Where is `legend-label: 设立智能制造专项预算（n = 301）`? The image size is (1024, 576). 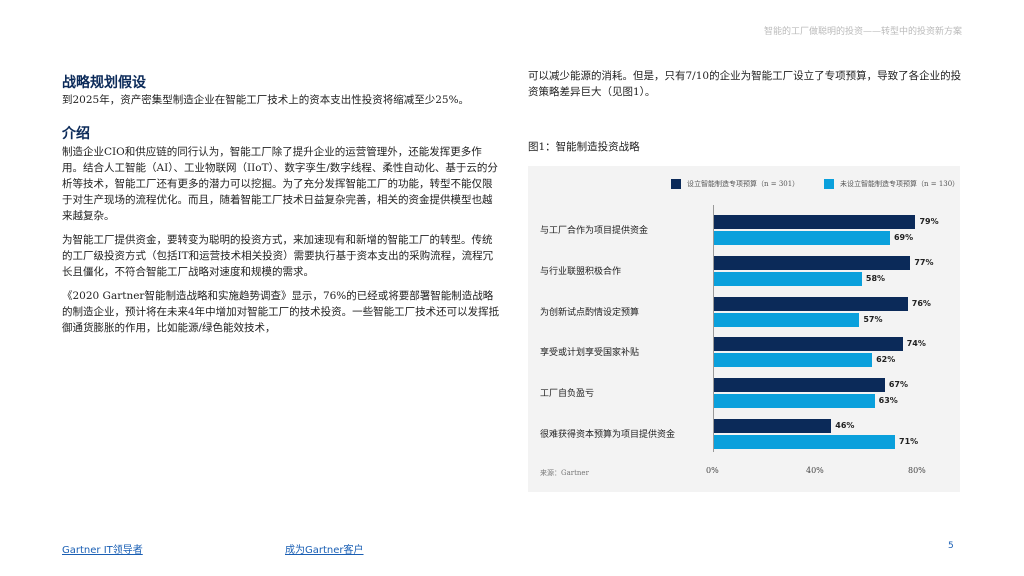 legend-label: 设立智能制造专项预算（n = 301） is located at coordinates (743, 184).